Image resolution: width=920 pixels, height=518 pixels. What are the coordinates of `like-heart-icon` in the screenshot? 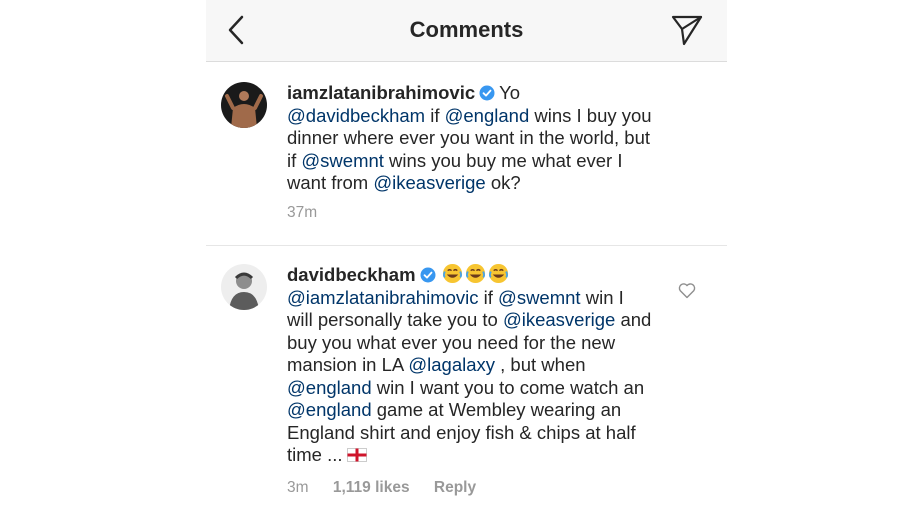 It's located at (687, 290).